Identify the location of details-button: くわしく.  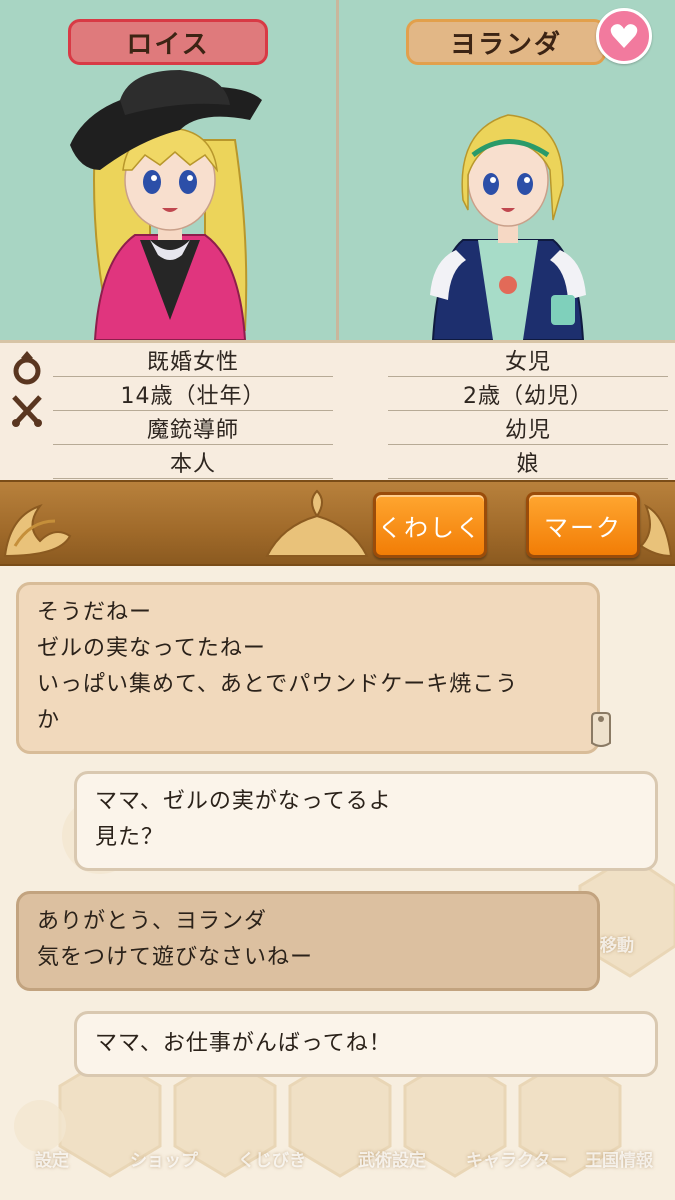
(430, 525).